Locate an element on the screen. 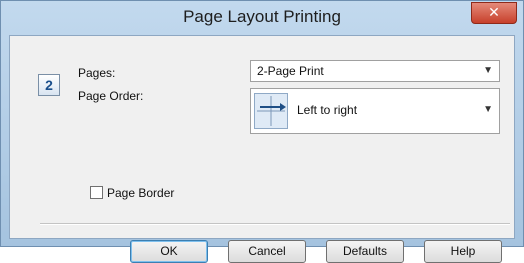 This screenshot has width=524, height=263. left-to-right-icon-graphic is located at coordinates (271, 111).